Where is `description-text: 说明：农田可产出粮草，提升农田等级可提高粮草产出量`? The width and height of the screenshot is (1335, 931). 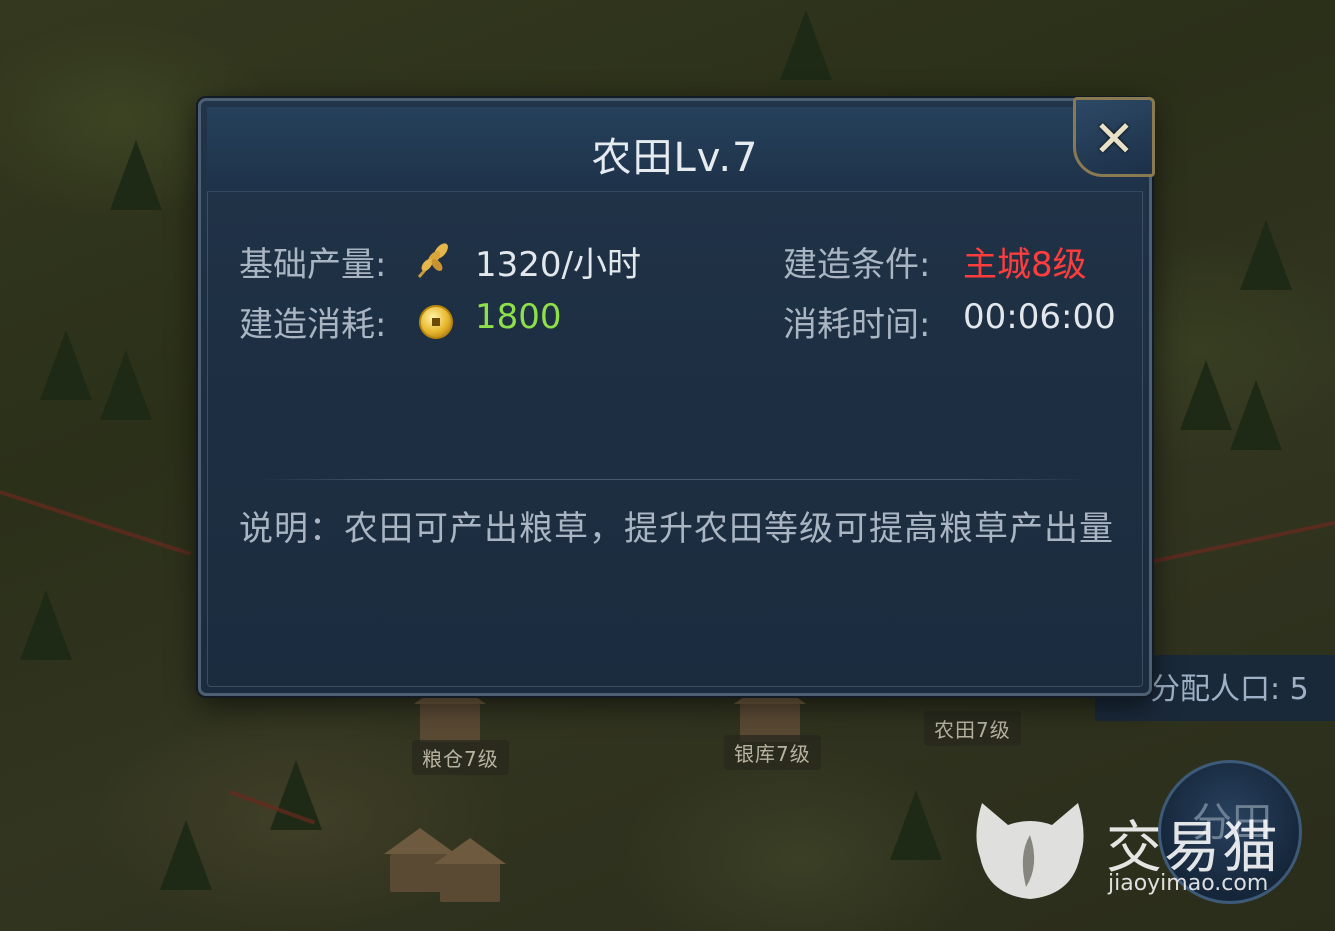
description-text: 说明：农田可产出粮草，提升农田等级可提高粮草产出量 is located at coordinates (676, 529).